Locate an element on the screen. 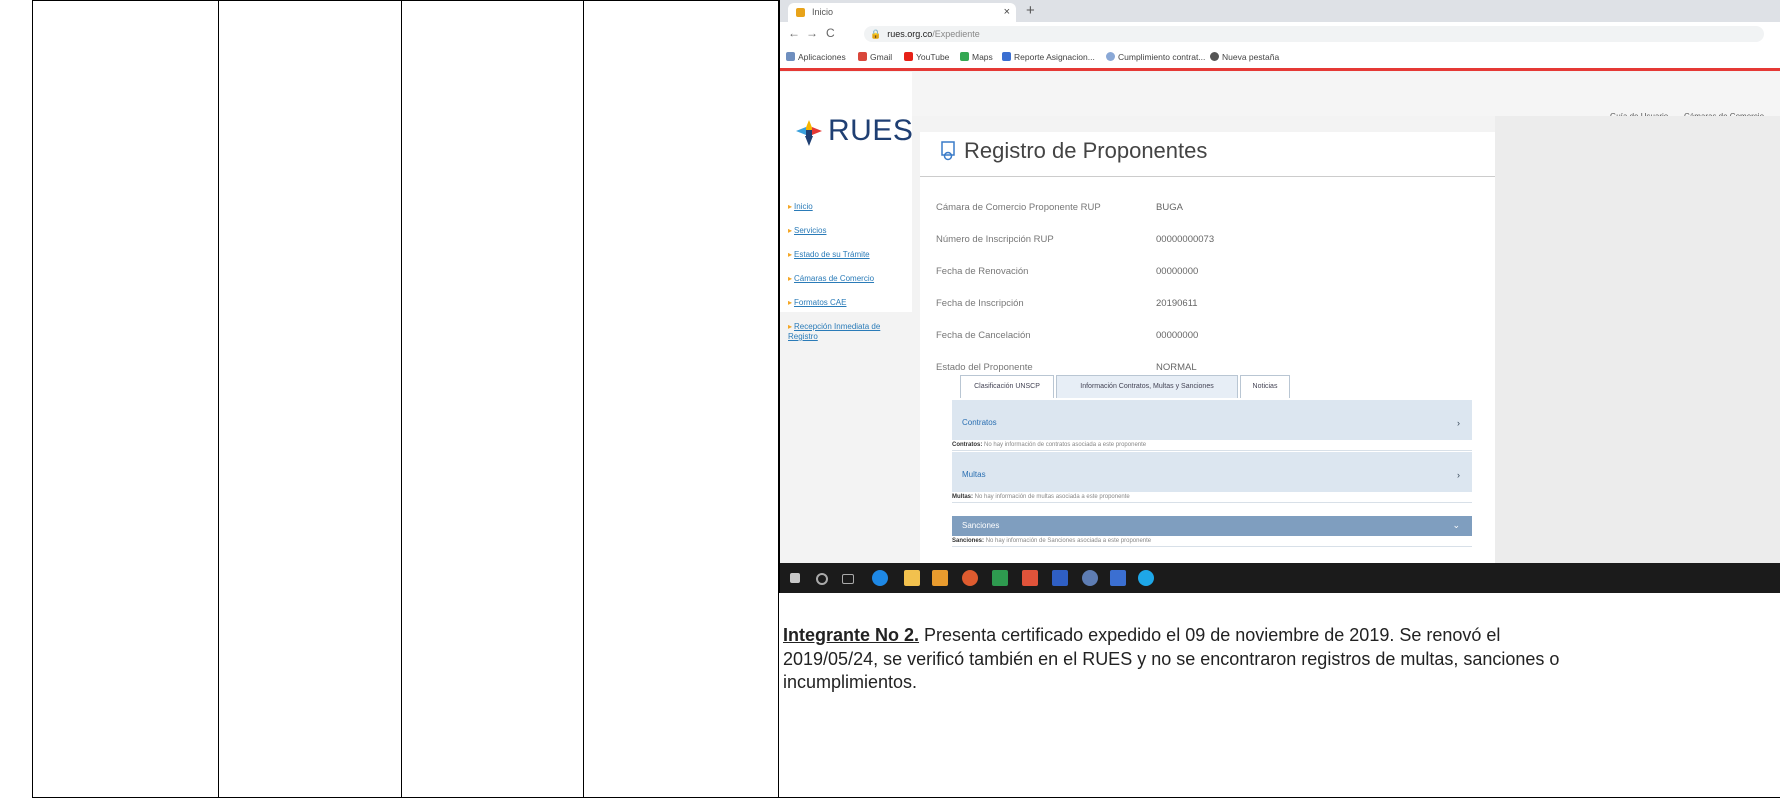 The height and width of the screenshot is (798, 1780). site-header is located at coordinates (1346, 94).